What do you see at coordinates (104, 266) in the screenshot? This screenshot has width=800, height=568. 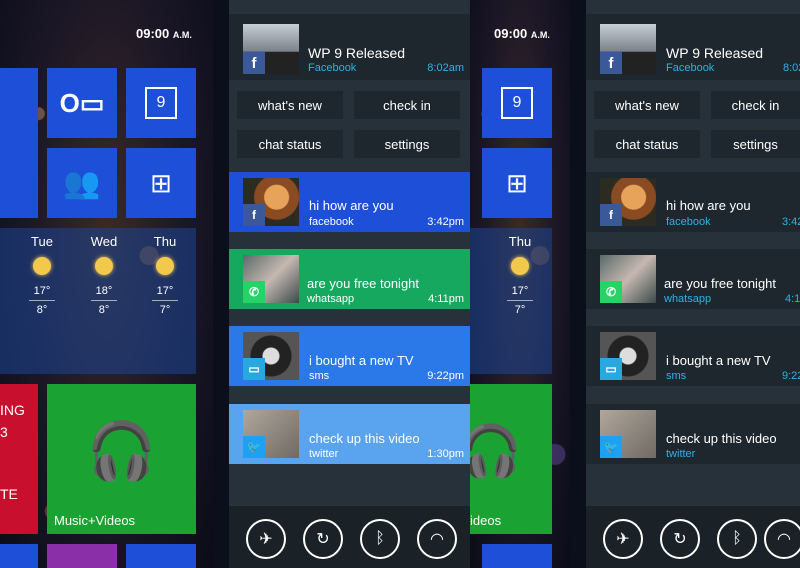 I see `partly-cloudy-icon` at bounding box center [104, 266].